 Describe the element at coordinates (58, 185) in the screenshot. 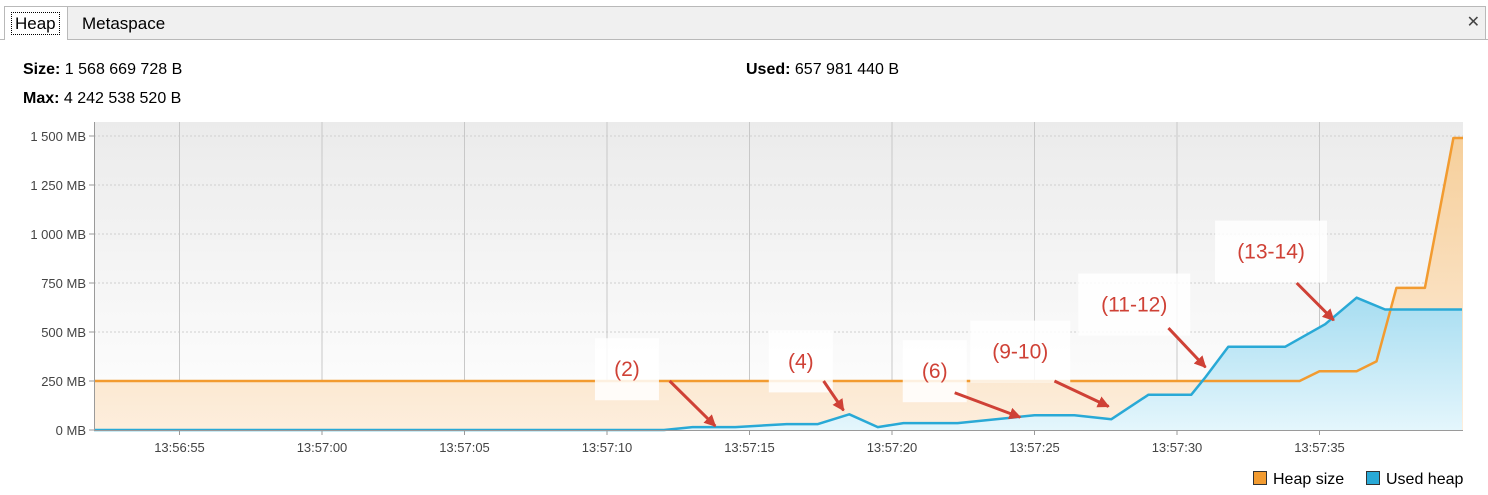

I see `y-tick-label: 1 250 MB` at that location.